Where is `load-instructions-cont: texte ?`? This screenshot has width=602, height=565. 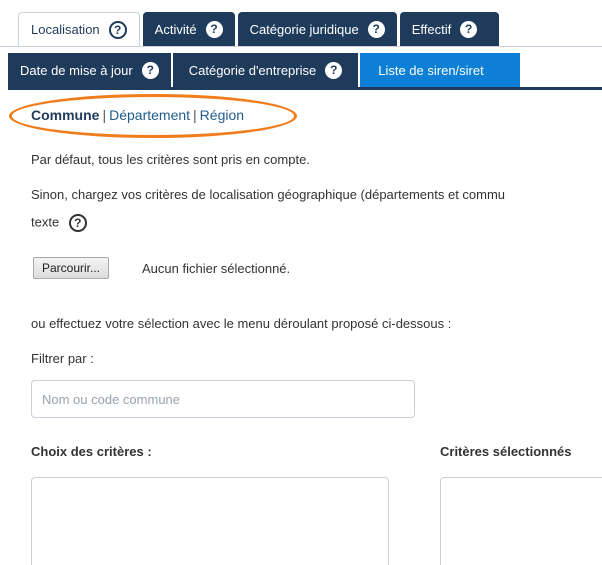
load-instructions-cont: texte ? is located at coordinates (59, 223).